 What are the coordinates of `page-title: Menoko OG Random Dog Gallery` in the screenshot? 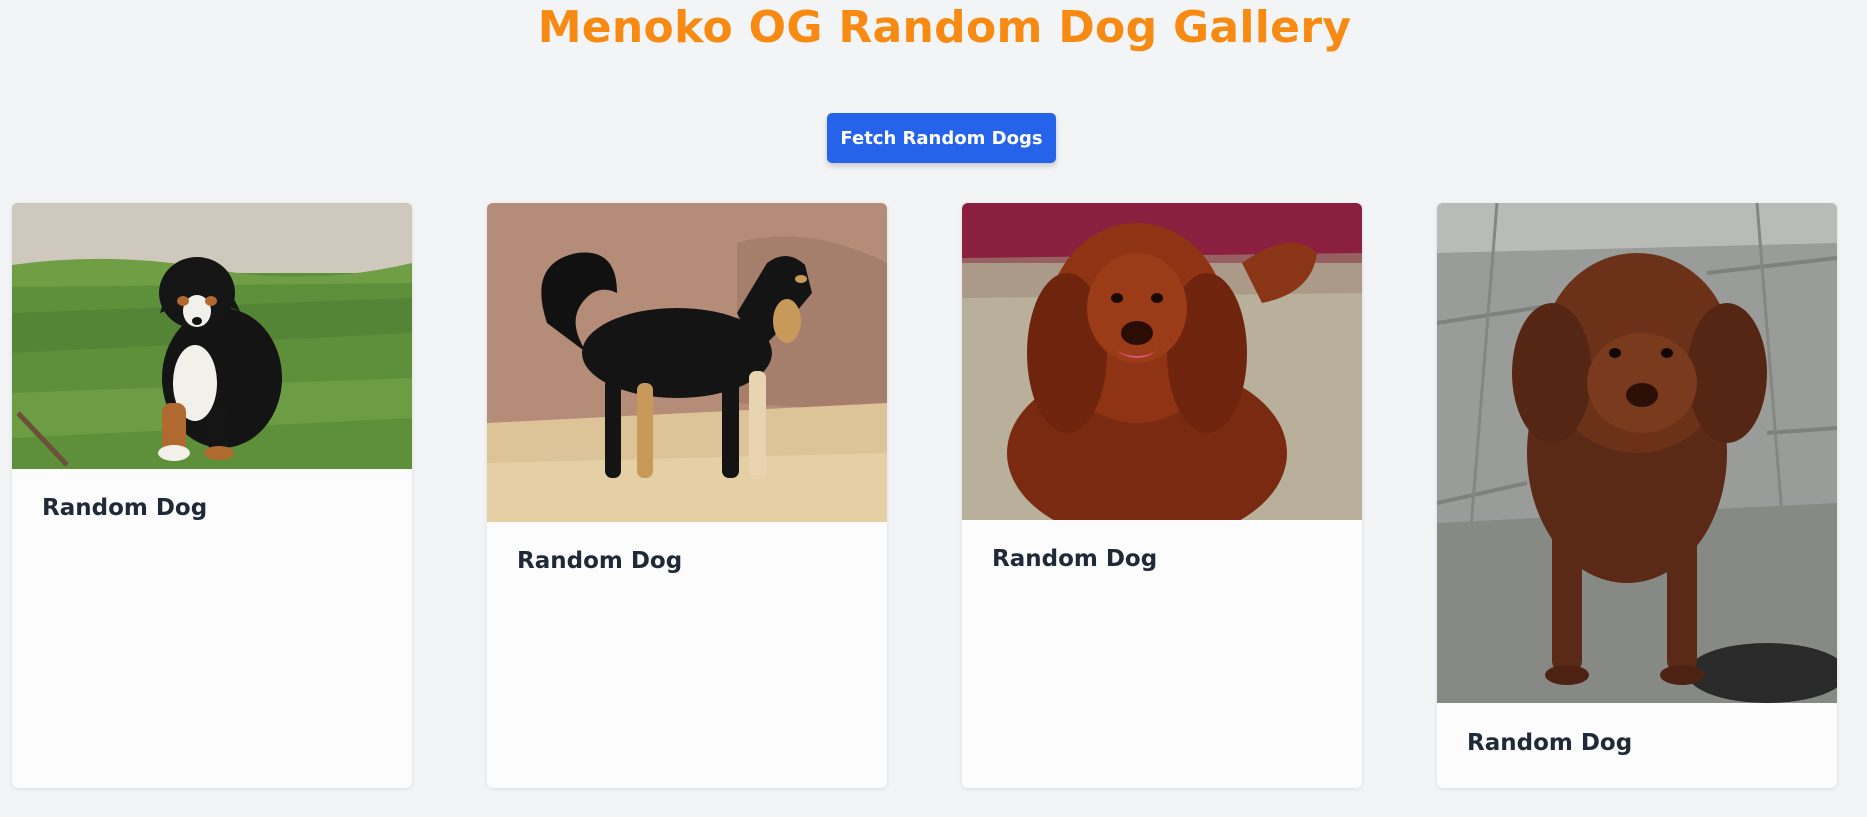 It's located at (944, 27).